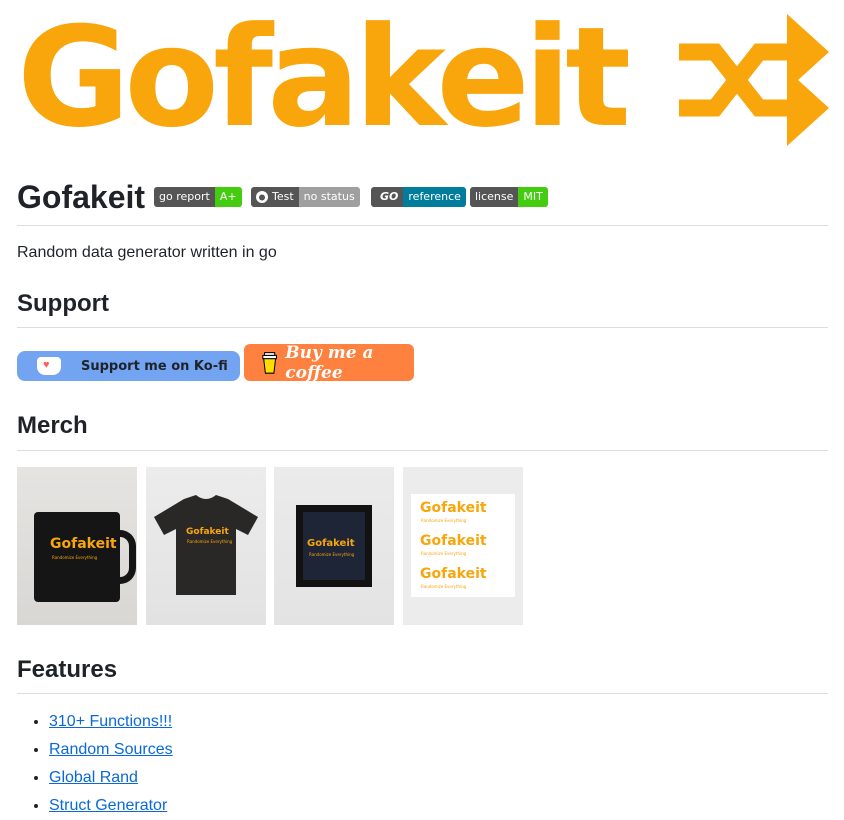  I want to click on list-item: 310+ Functions!!!, so click(111, 722).